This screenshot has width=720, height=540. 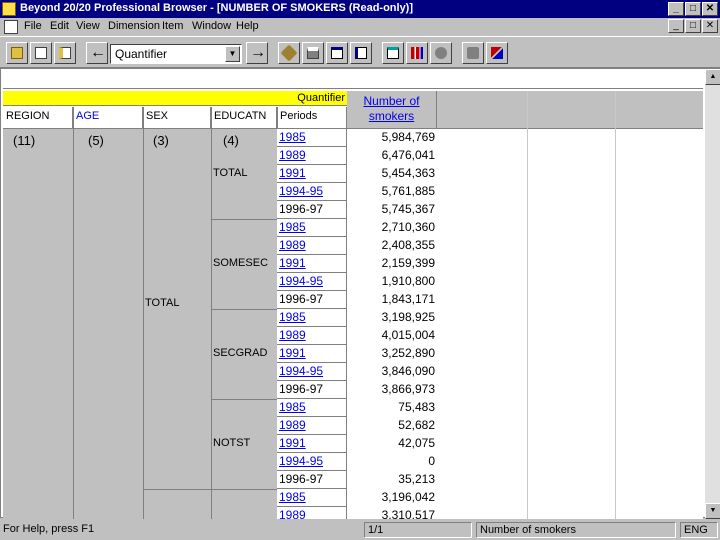 I want to click on header-periods: Periods, so click(x=312, y=118).